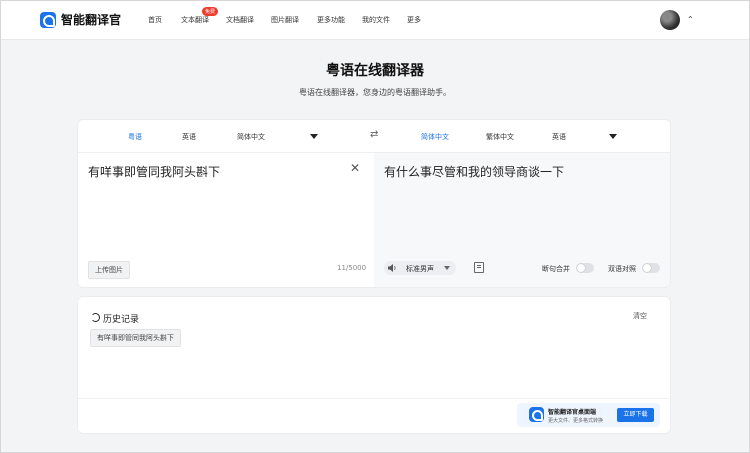 The height and width of the screenshot is (453, 750). I want to click on brand-name: 智能翻译官, so click(91, 20).